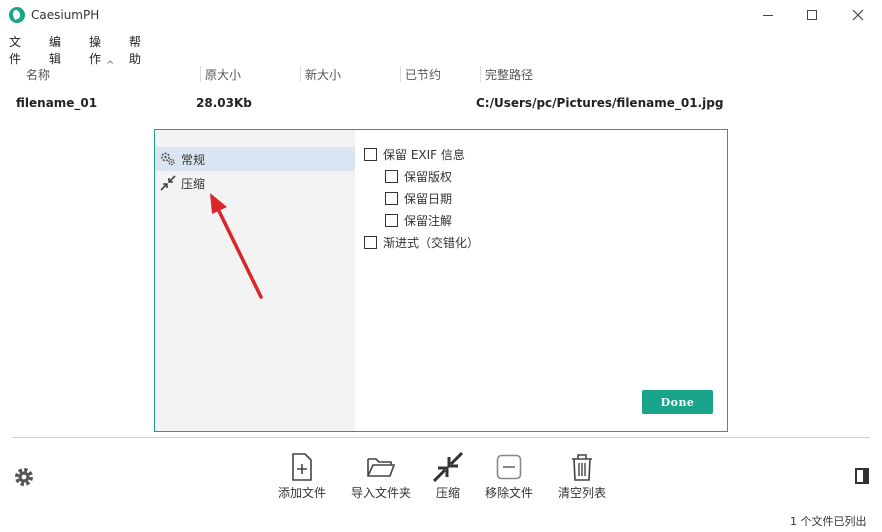  I want to click on keep-comments-checkbox, so click(391, 220).